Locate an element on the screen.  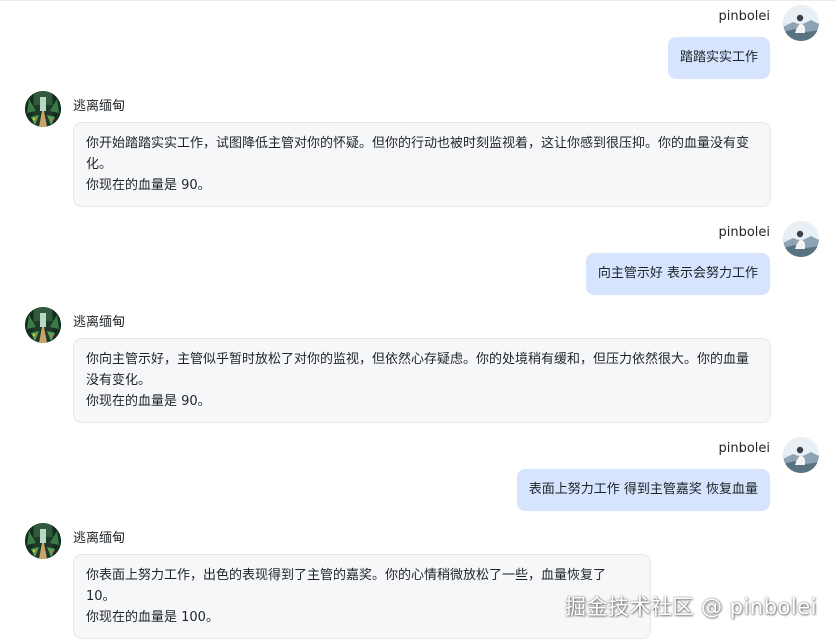
user-message-bubble: 踏踏实实工作 is located at coordinates (718, 58).